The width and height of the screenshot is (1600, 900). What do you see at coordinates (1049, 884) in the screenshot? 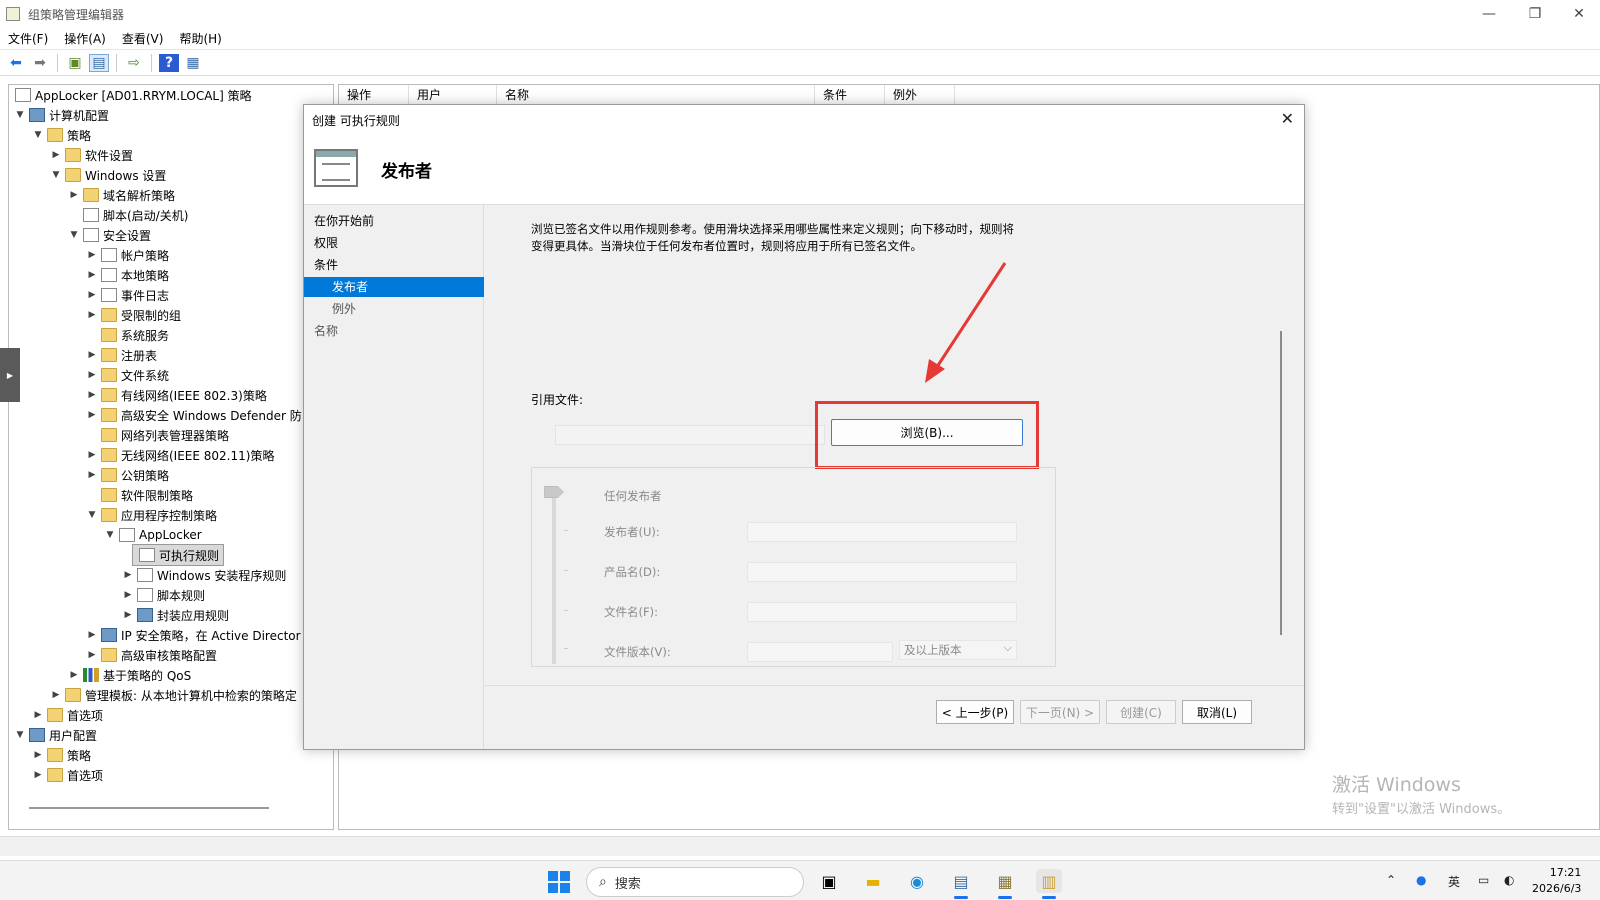
I see `gpedit-taskbar-icon: ▥` at bounding box center [1049, 884].